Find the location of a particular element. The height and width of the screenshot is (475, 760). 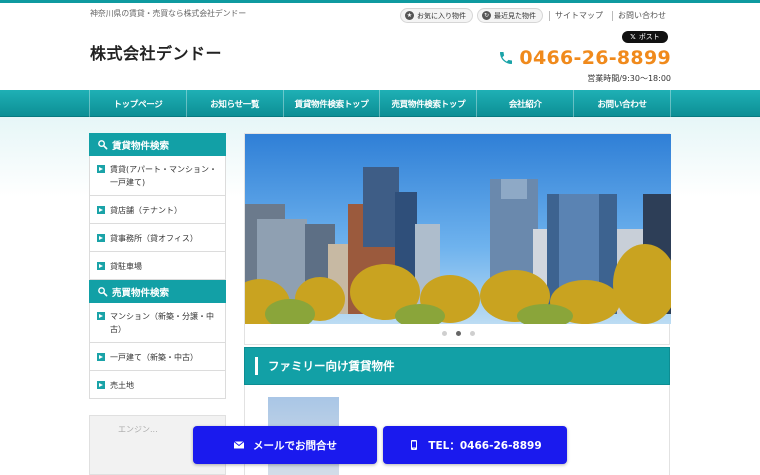

favorites-label: お気に入り物件 is located at coordinates (441, 15).